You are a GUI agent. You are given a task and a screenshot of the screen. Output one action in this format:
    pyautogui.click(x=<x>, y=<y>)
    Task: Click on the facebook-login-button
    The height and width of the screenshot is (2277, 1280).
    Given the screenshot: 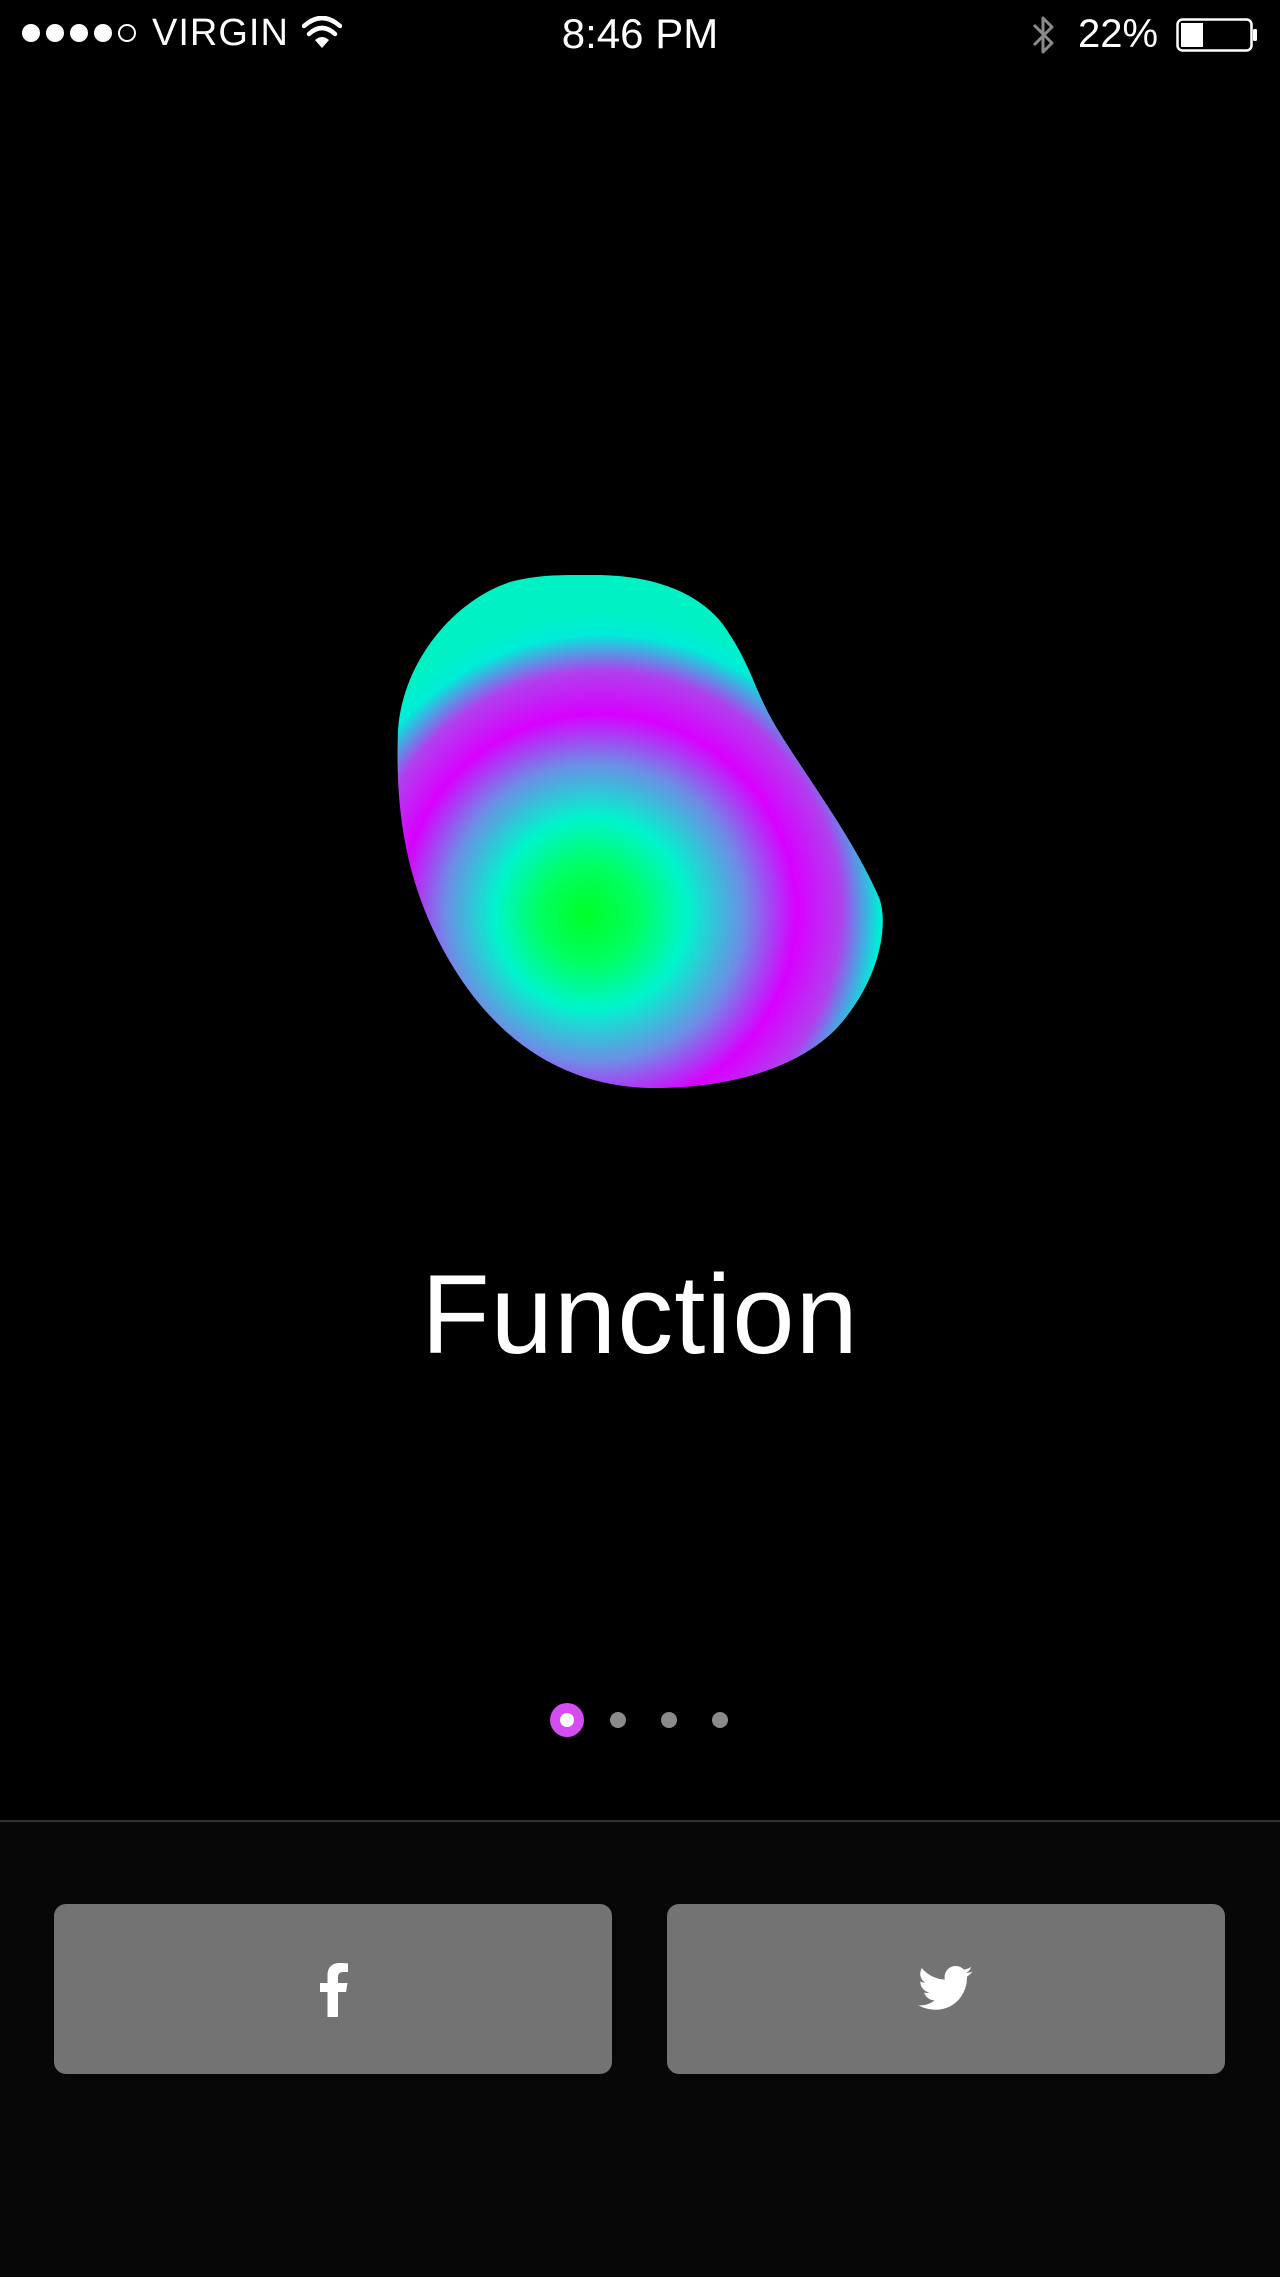 What is the action you would take?
    pyautogui.click(x=333, y=1989)
    